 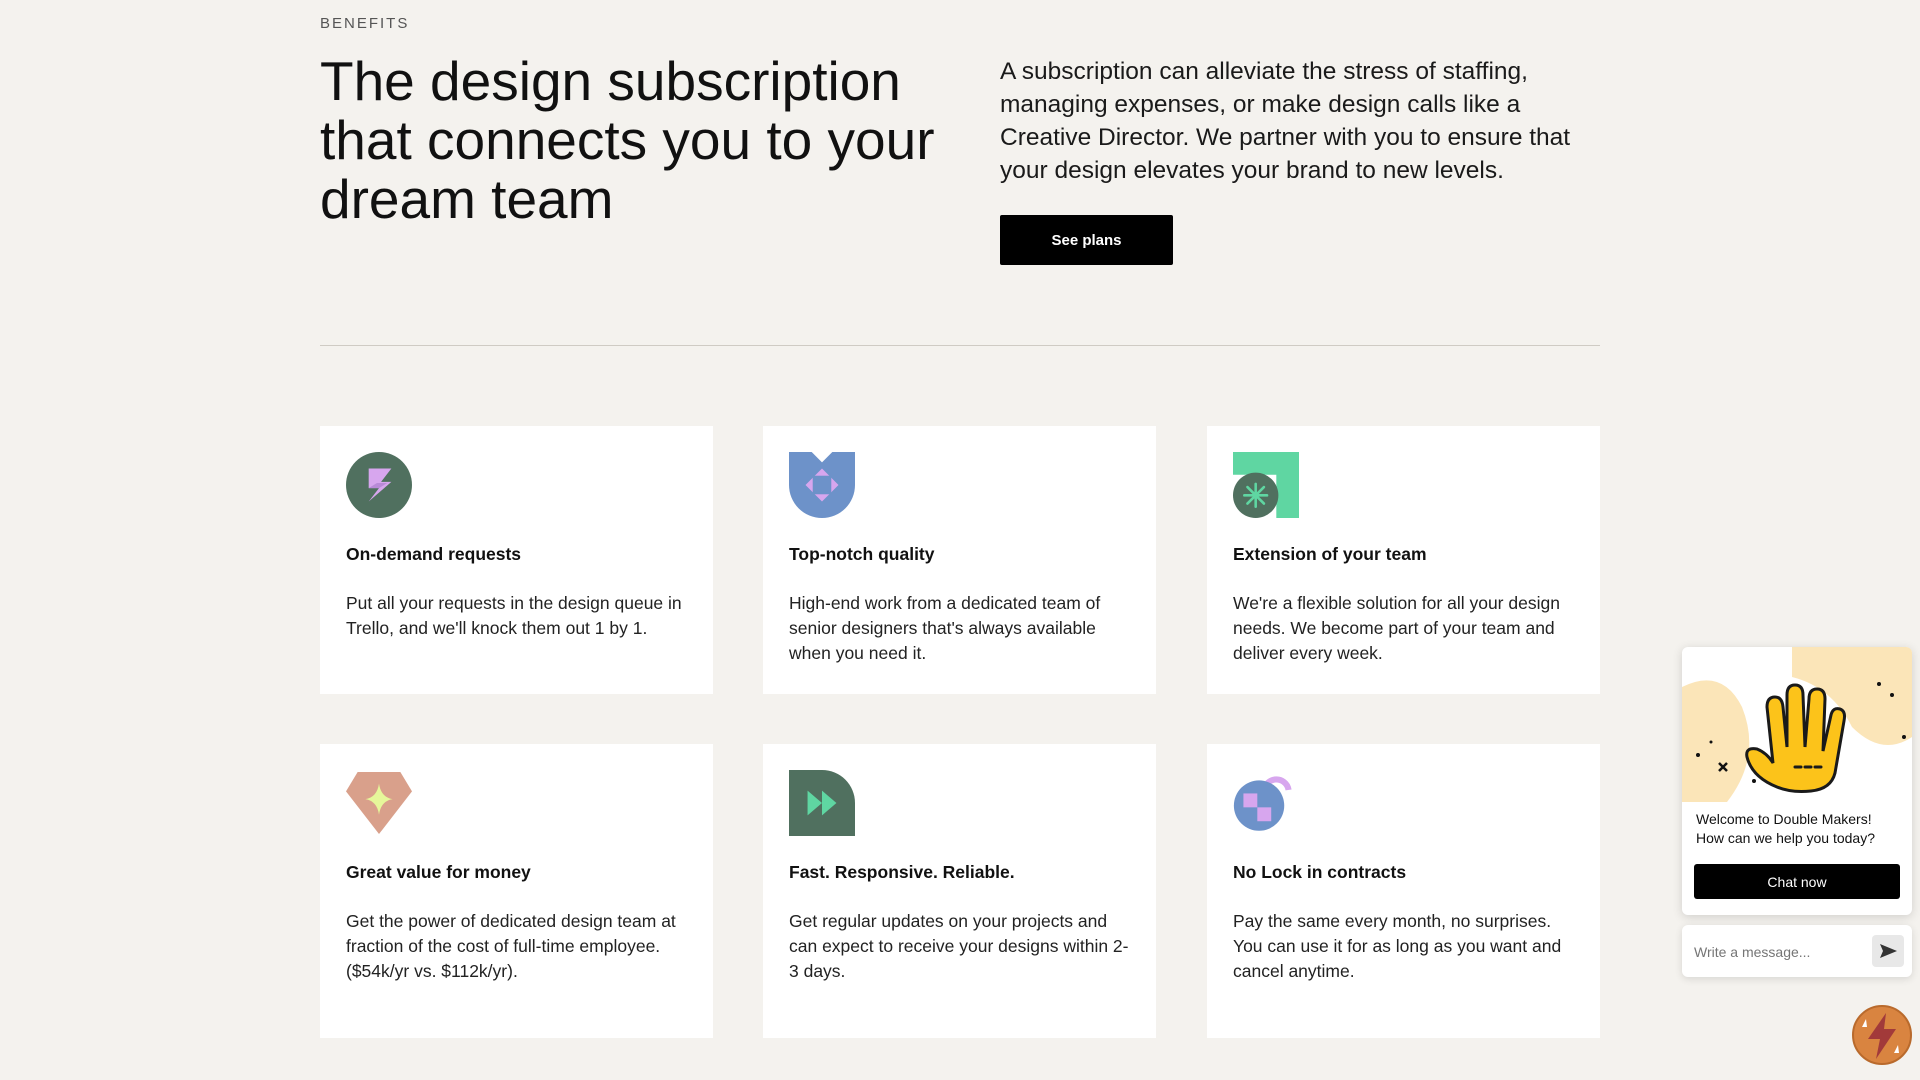 What do you see at coordinates (822, 485) in the screenshot?
I see `quality-badge-icon` at bounding box center [822, 485].